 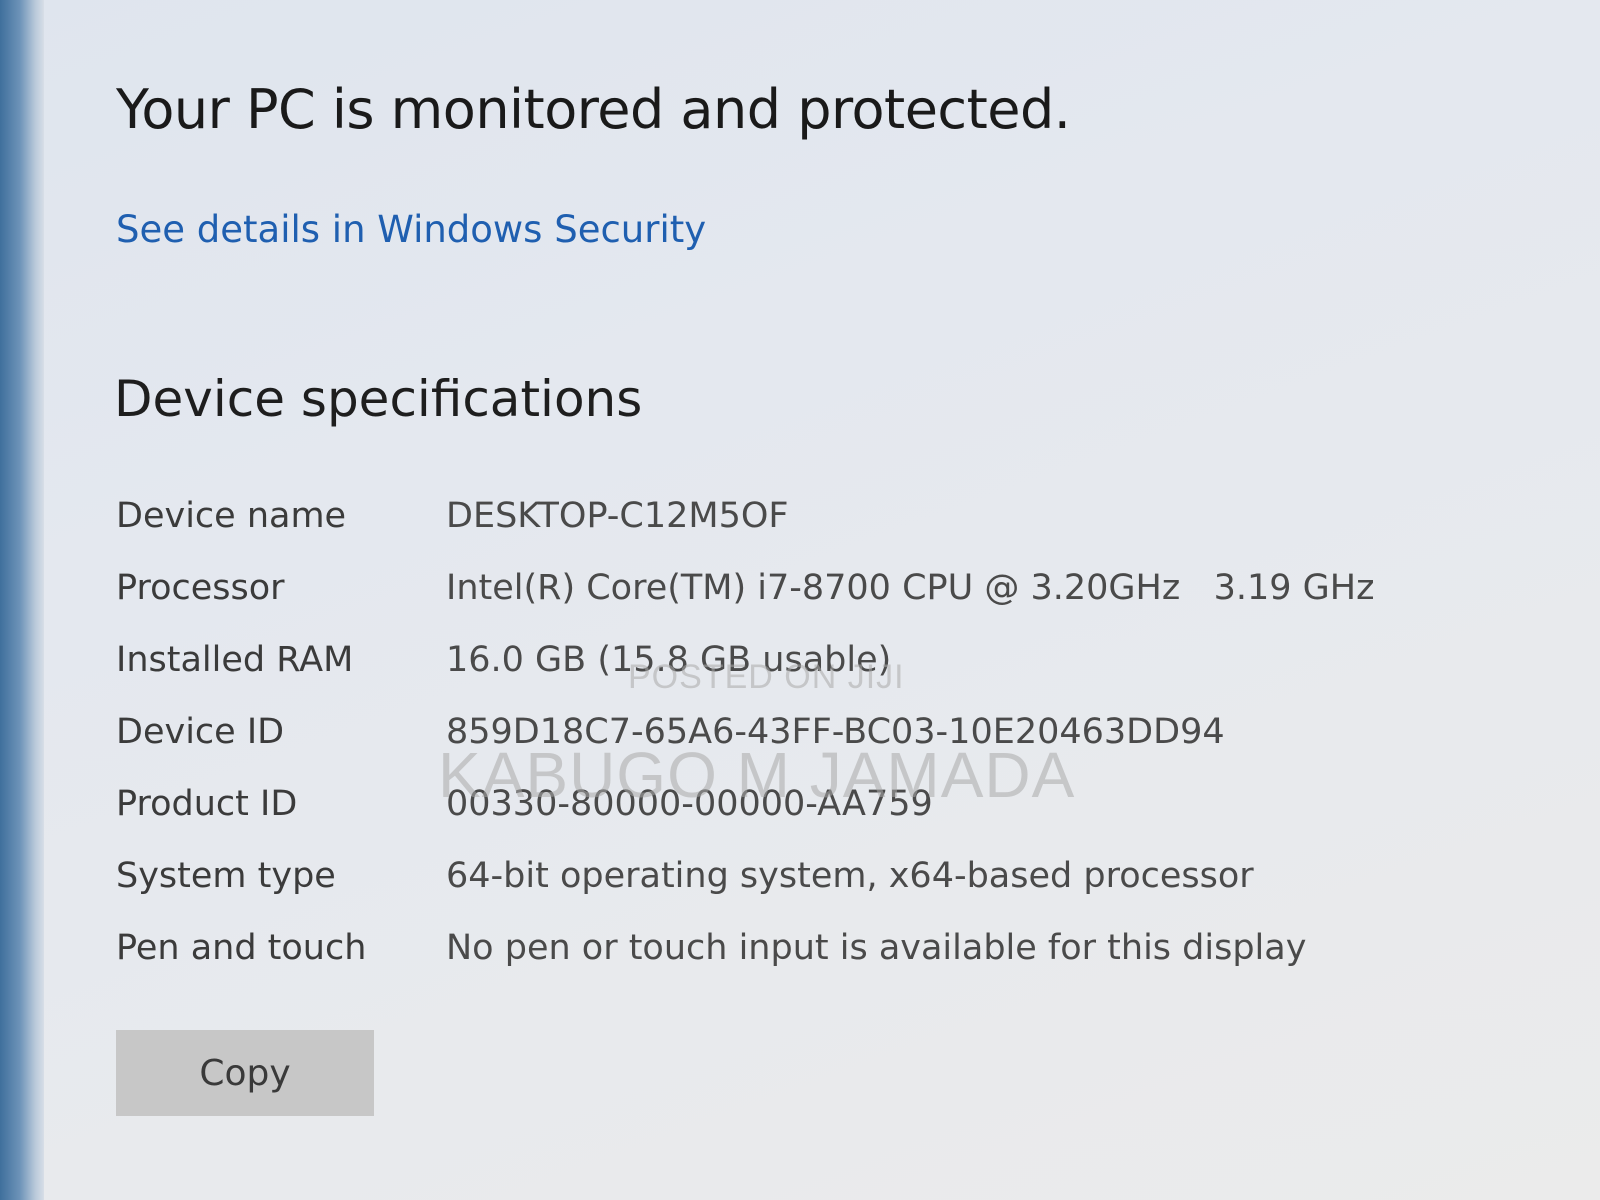 What do you see at coordinates (231, 516) in the screenshot?
I see `spec-label: Device name` at bounding box center [231, 516].